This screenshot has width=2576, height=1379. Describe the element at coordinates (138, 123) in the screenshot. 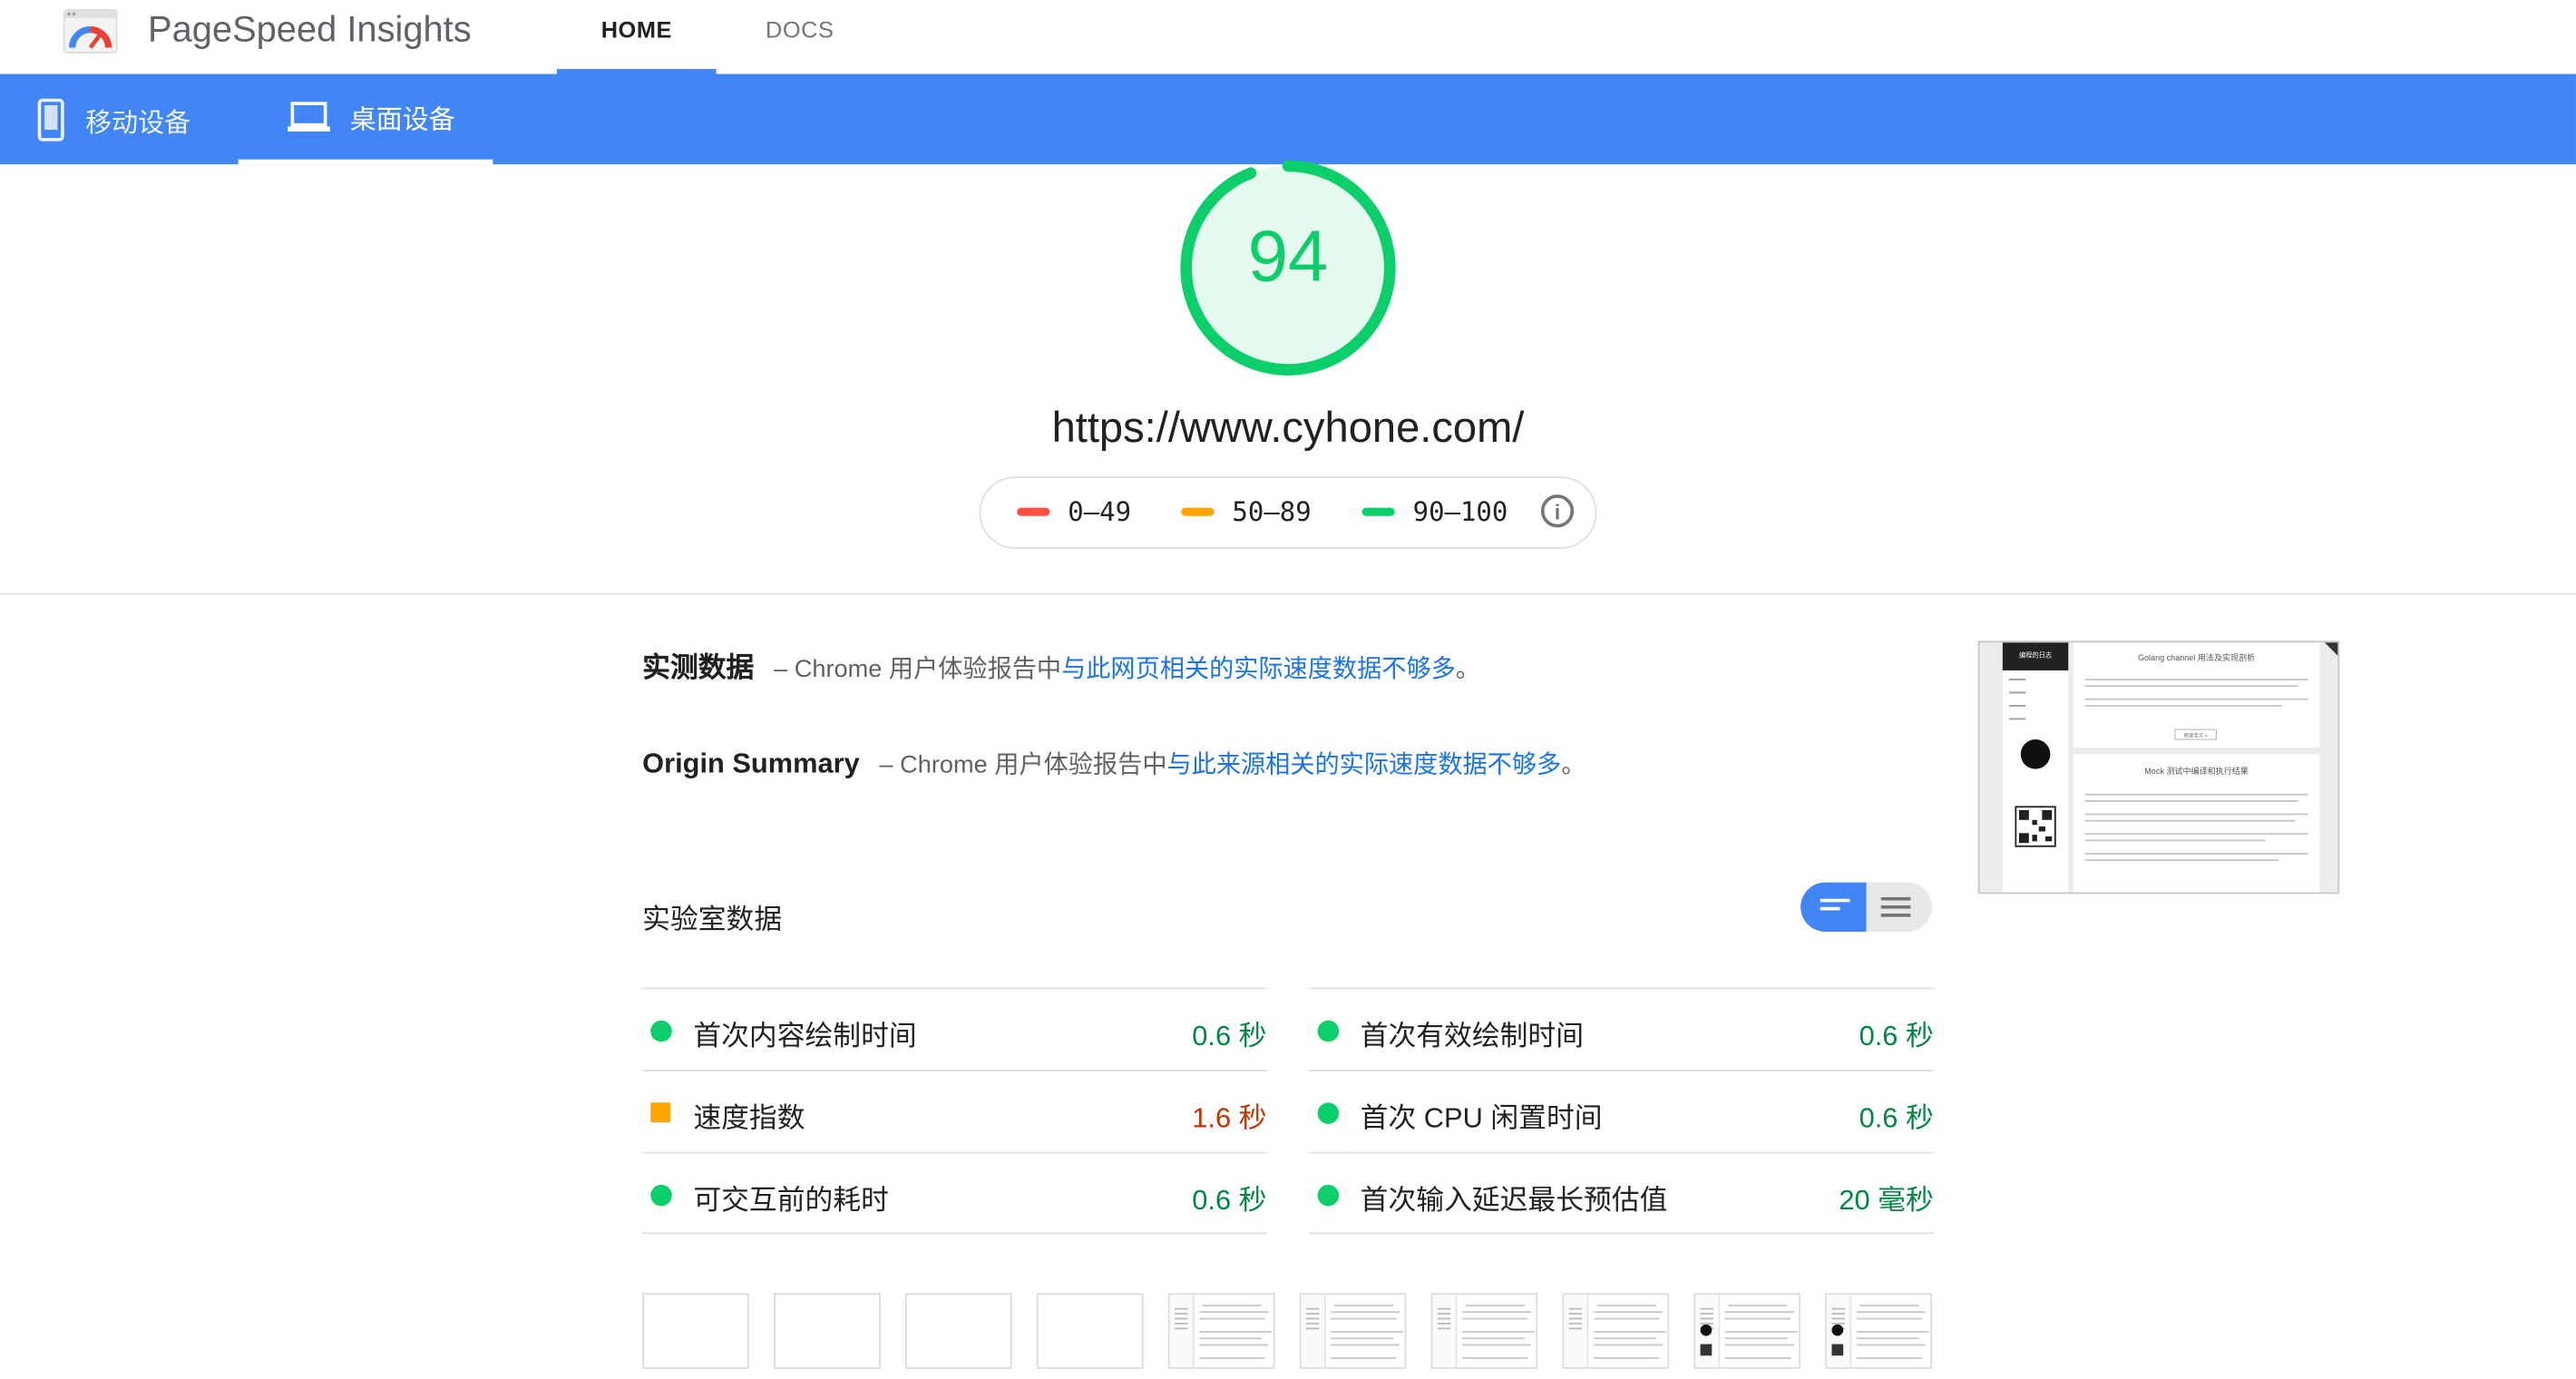

I see `tab-mobile-label: 移动设备` at that location.